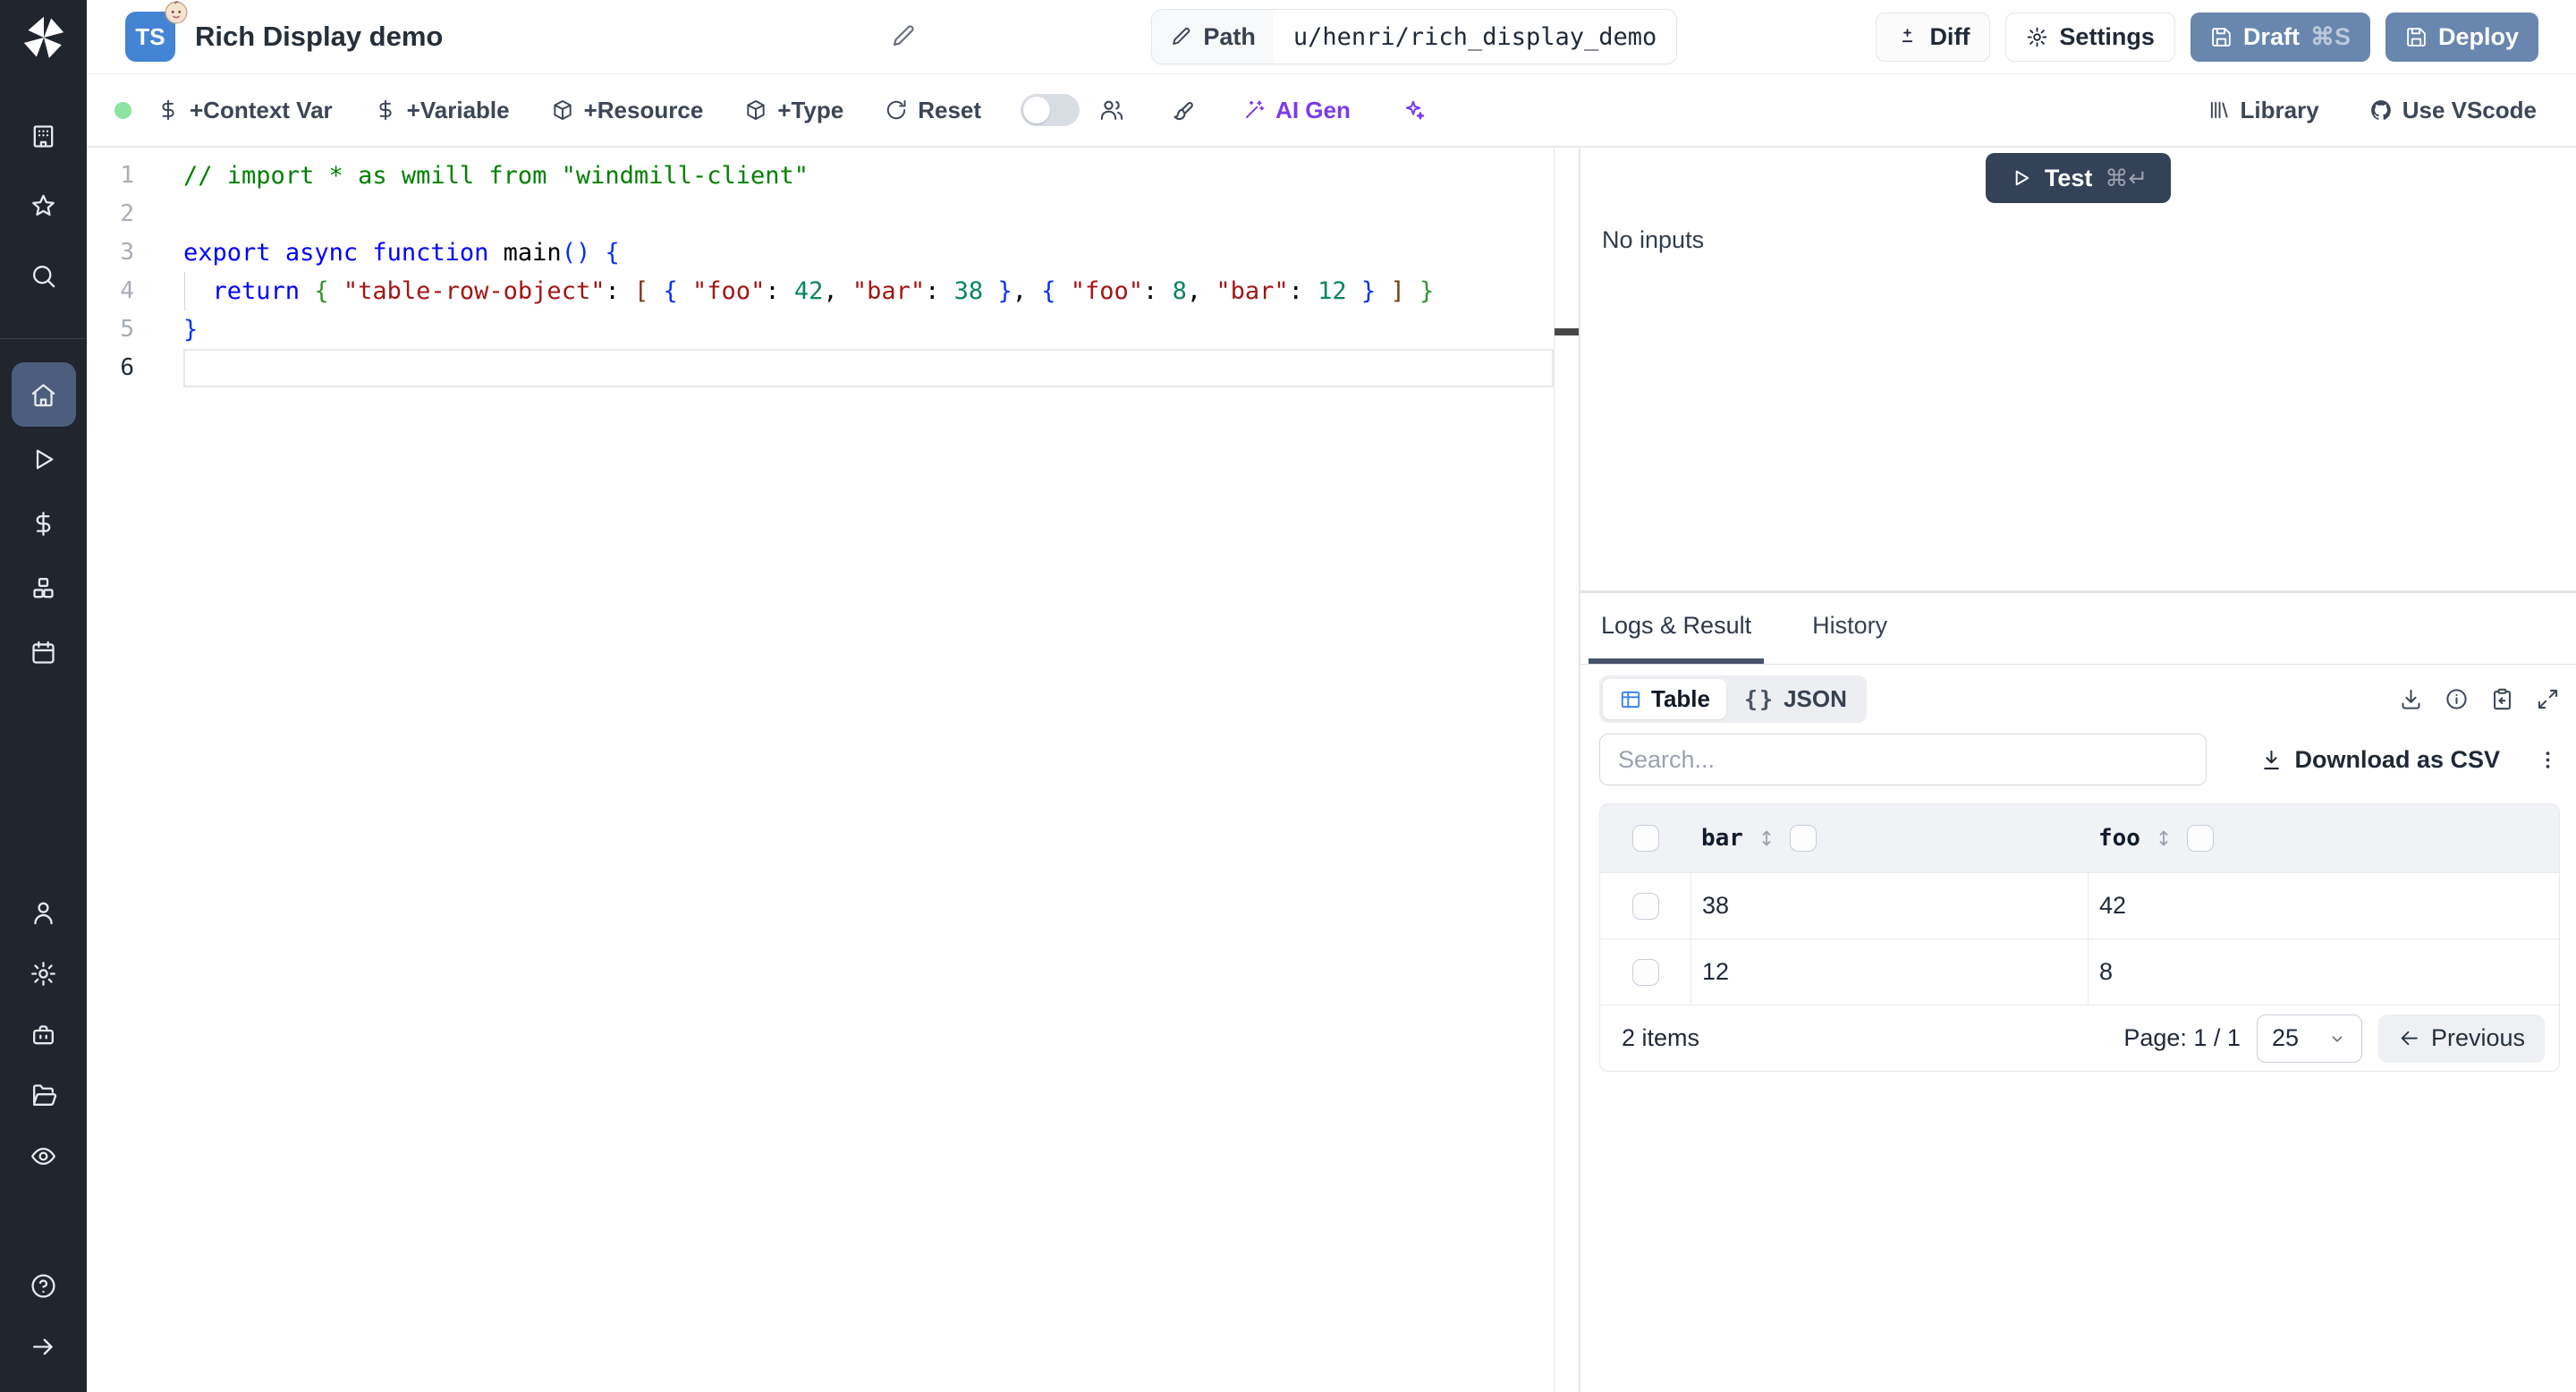 The width and height of the screenshot is (2576, 1392). I want to click on path-label-section: Path, so click(1213, 37).